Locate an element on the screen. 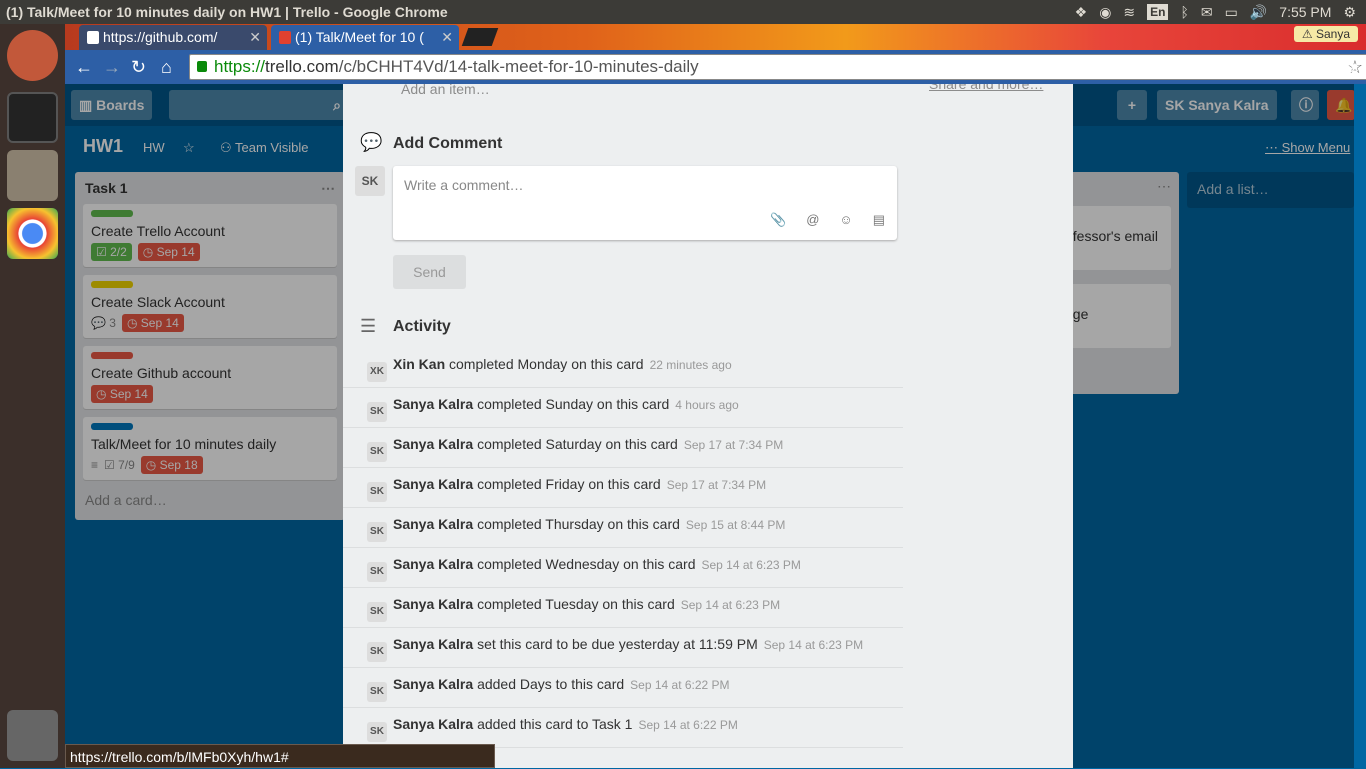 This screenshot has height=769, width=1366. comment-input: Write a comment… 📎 @ ☺ ▤ is located at coordinates (645, 203).